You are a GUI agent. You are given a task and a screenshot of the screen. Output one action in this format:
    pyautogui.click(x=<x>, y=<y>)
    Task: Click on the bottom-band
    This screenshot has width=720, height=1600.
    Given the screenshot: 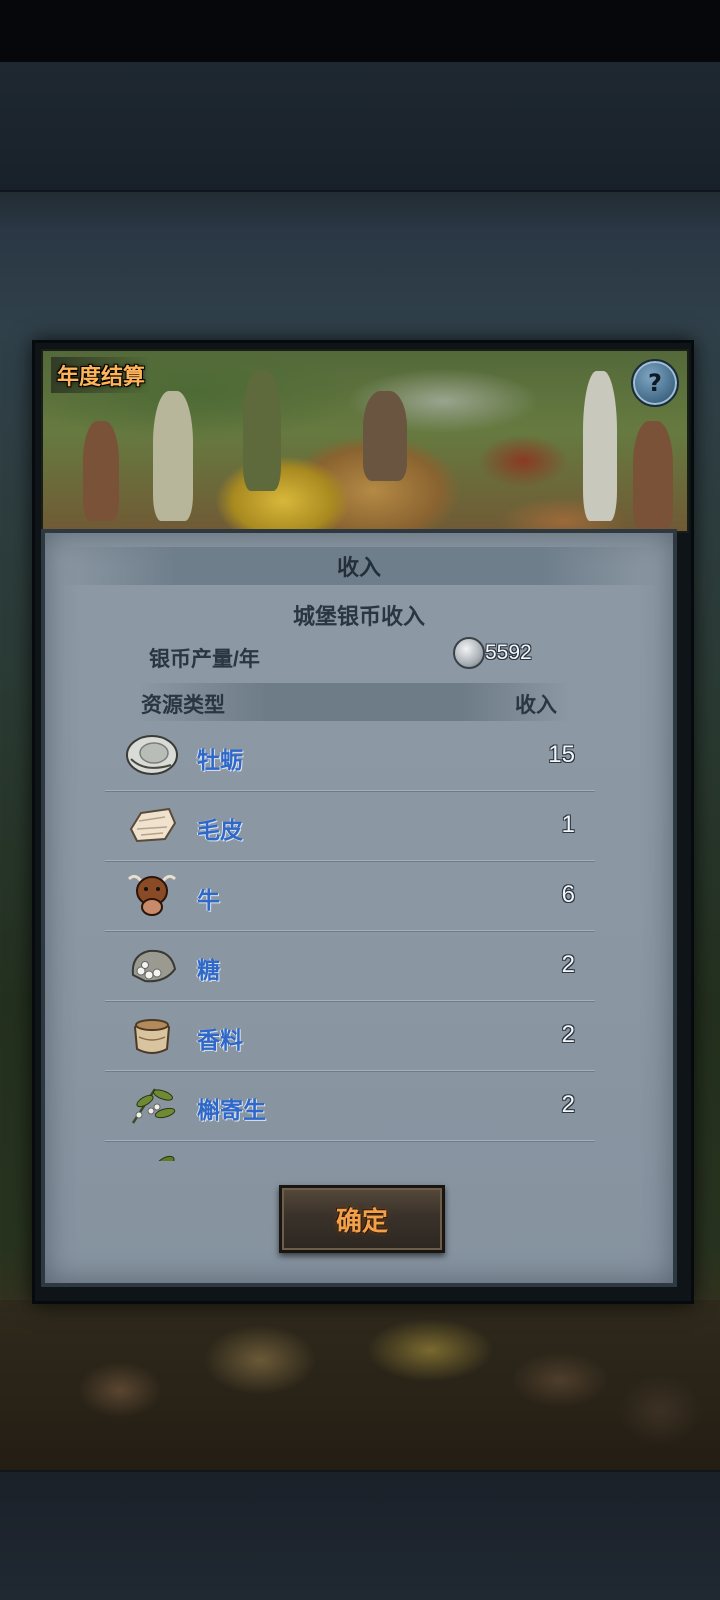 What is the action you would take?
    pyautogui.click(x=360, y=1535)
    